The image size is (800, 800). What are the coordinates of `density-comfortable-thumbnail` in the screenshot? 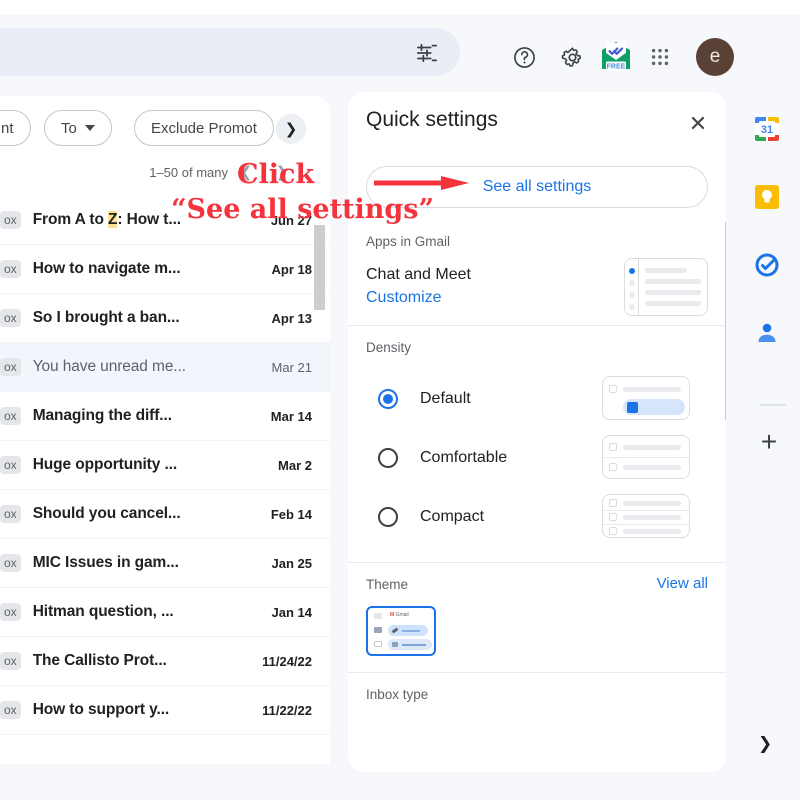 It's located at (646, 457).